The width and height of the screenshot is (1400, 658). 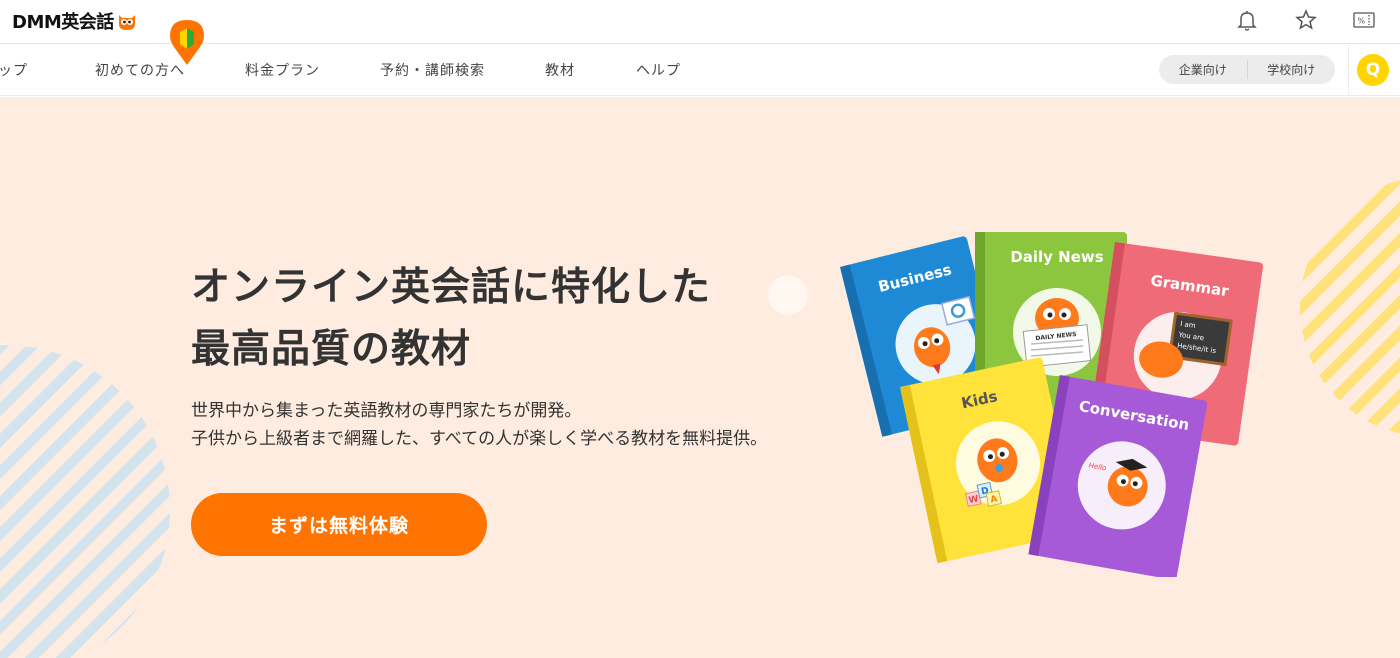 I want to click on dmm-logo: DMM英会話, so click(x=74, y=21).